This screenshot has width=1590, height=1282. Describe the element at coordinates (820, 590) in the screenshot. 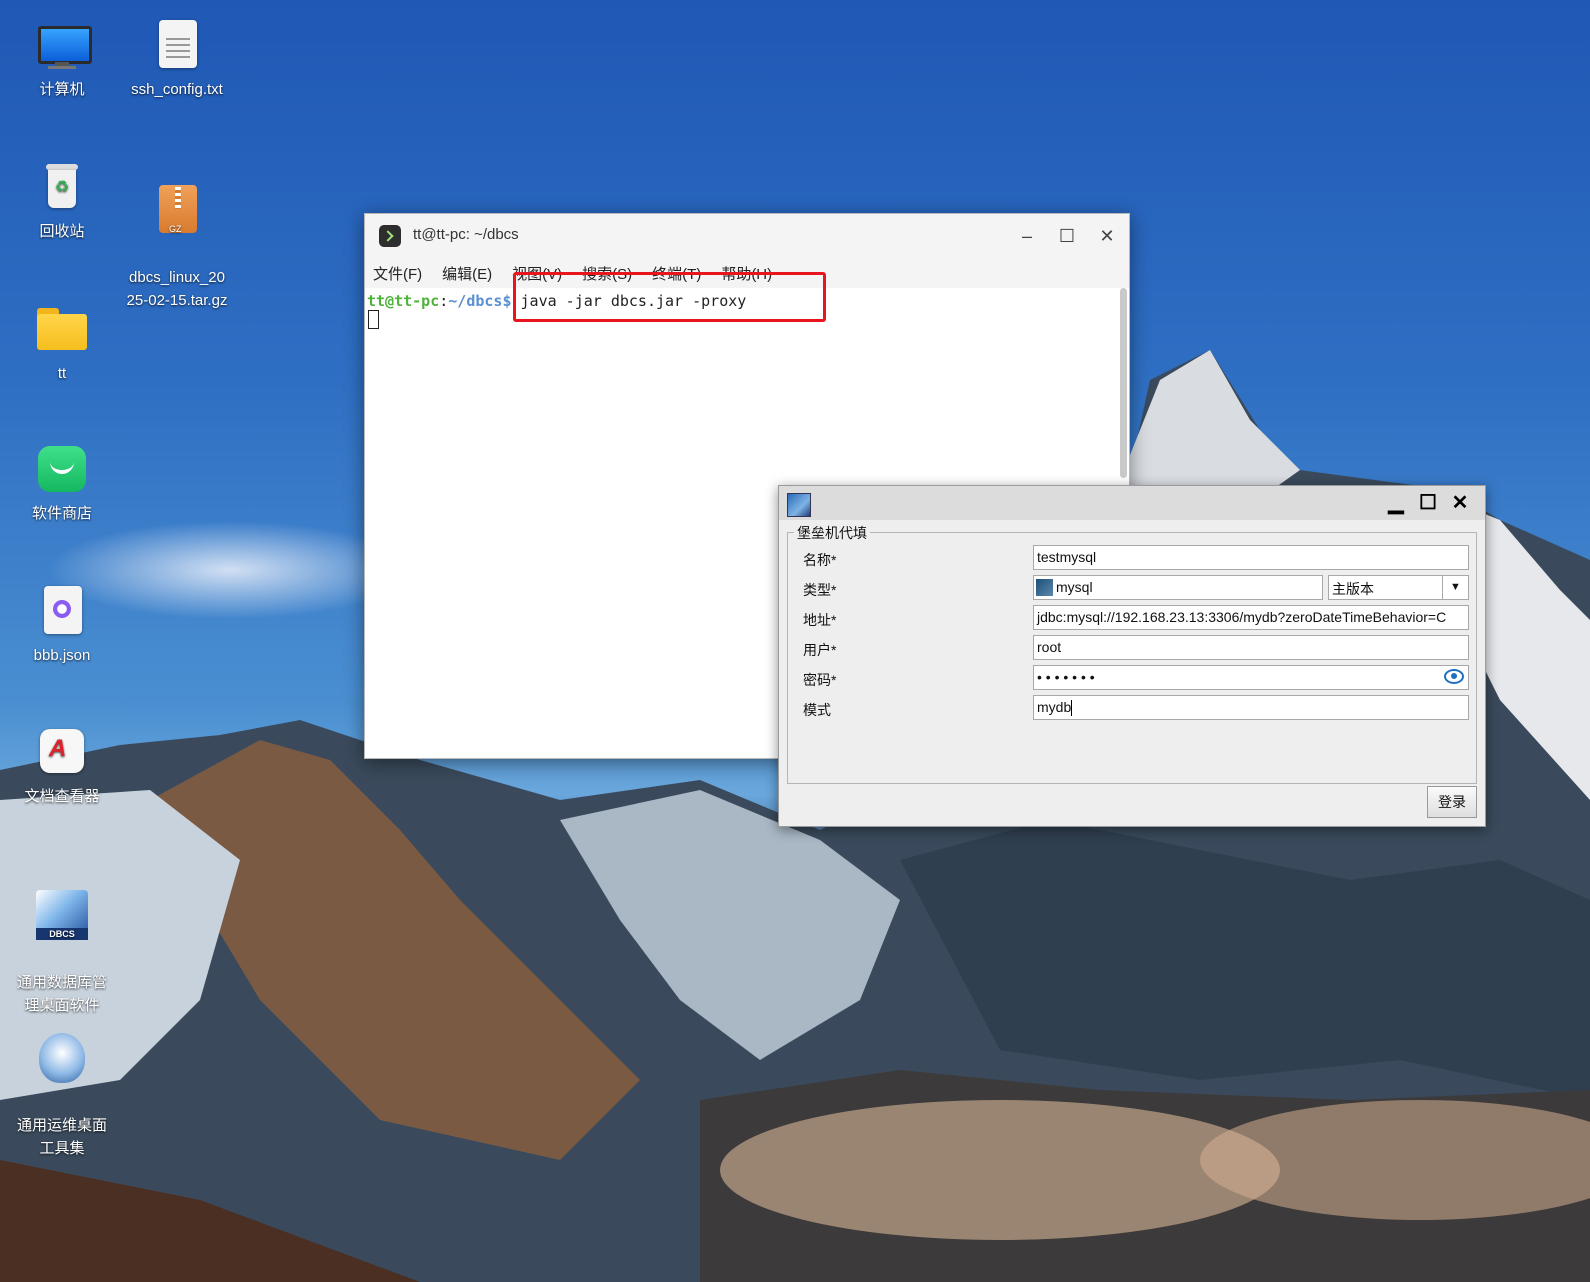

I see `type-label: 类型*` at that location.